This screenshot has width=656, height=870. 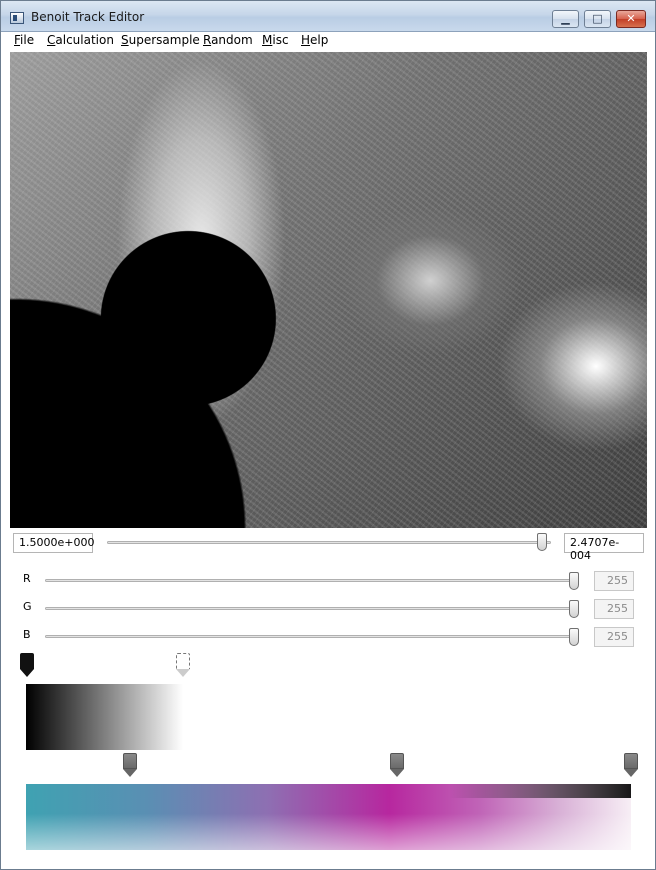 I want to click on menu-file: File, so click(x=24, y=40).